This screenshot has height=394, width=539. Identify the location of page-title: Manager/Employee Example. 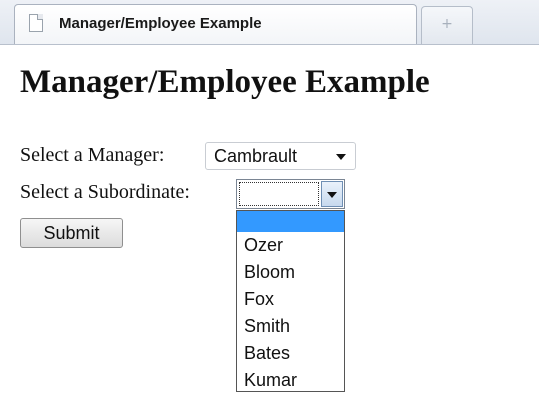
(225, 82).